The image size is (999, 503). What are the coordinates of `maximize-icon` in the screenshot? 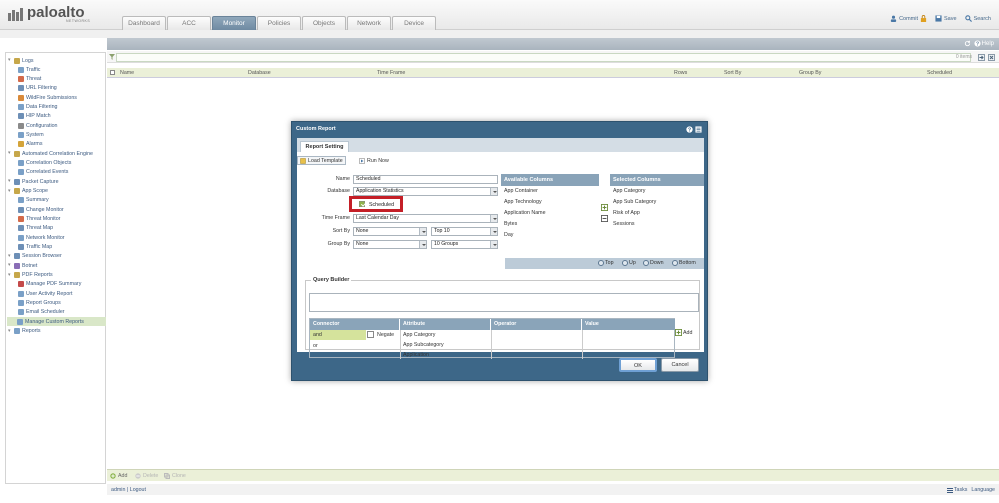 It's located at (698, 129).